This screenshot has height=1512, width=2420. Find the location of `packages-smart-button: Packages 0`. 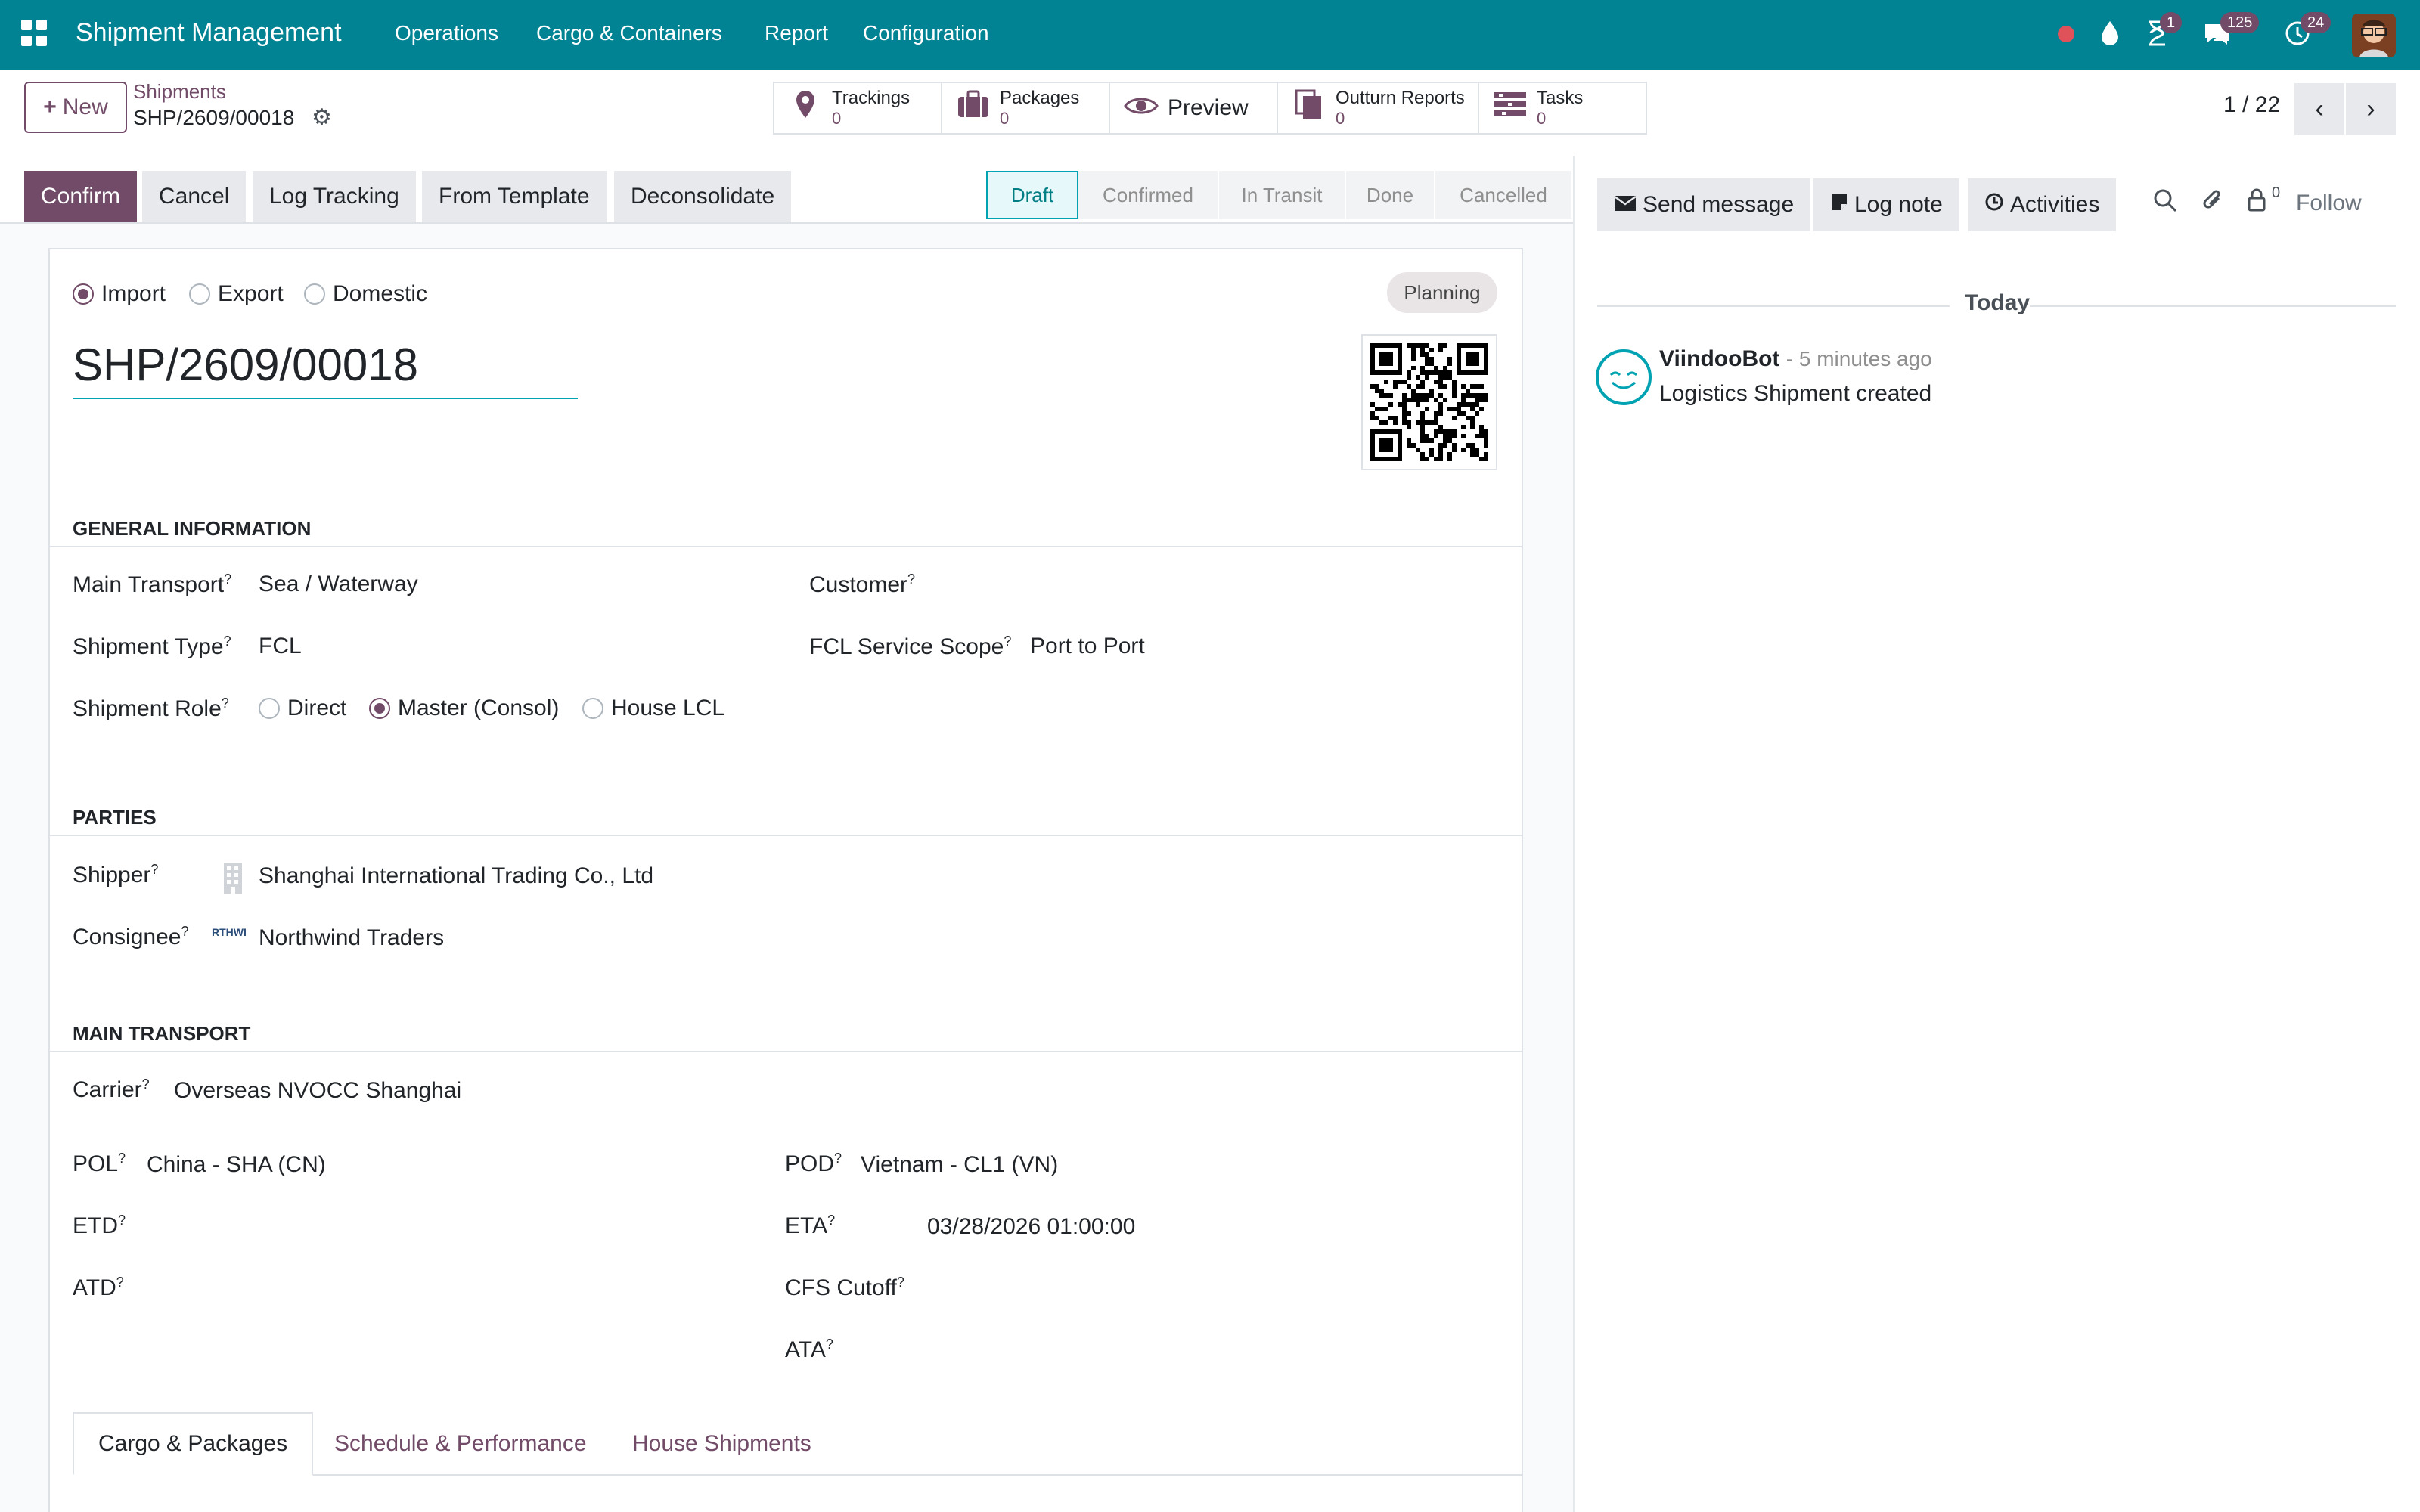

packages-smart-button: Packages 0 is located at coordinates (1025, 109).